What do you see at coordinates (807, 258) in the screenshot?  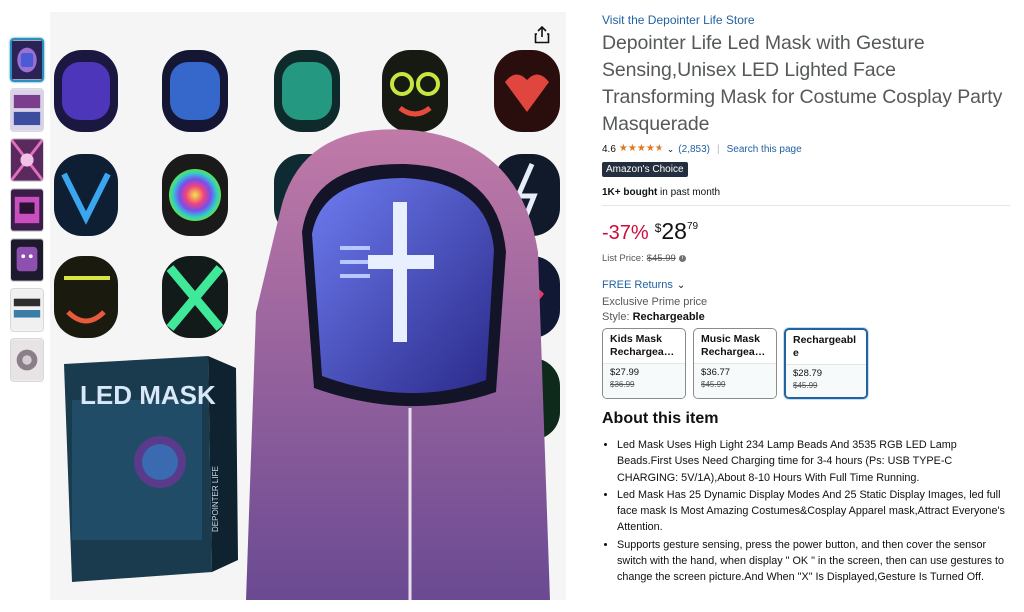 I see `list-price: List Price: $45.99 i` at bounding box center [807, 258].